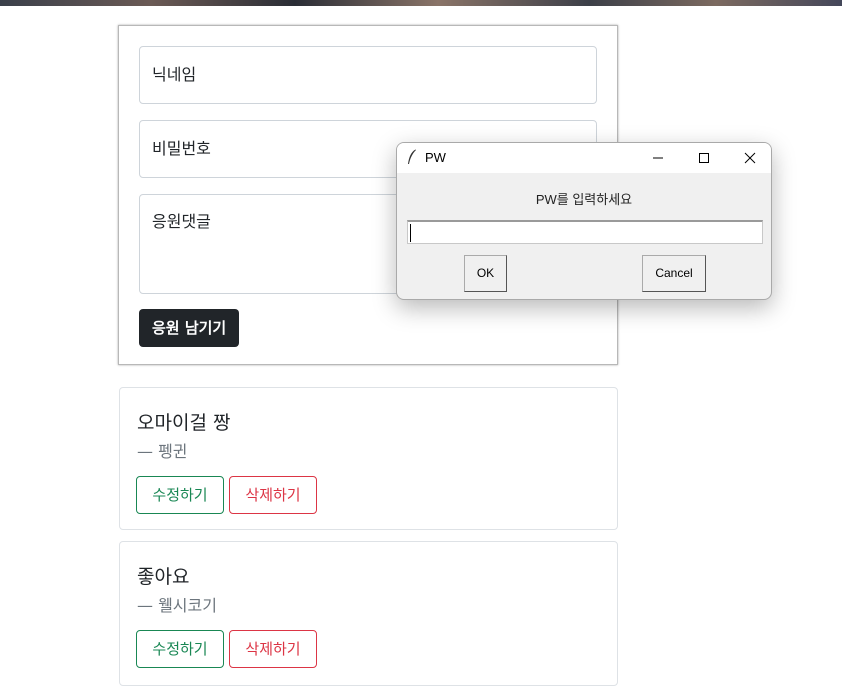  What do you see at coordinates (435, 157) in the screenshot?
I see `dialog-title: PW` at bounding box center [435, 157].